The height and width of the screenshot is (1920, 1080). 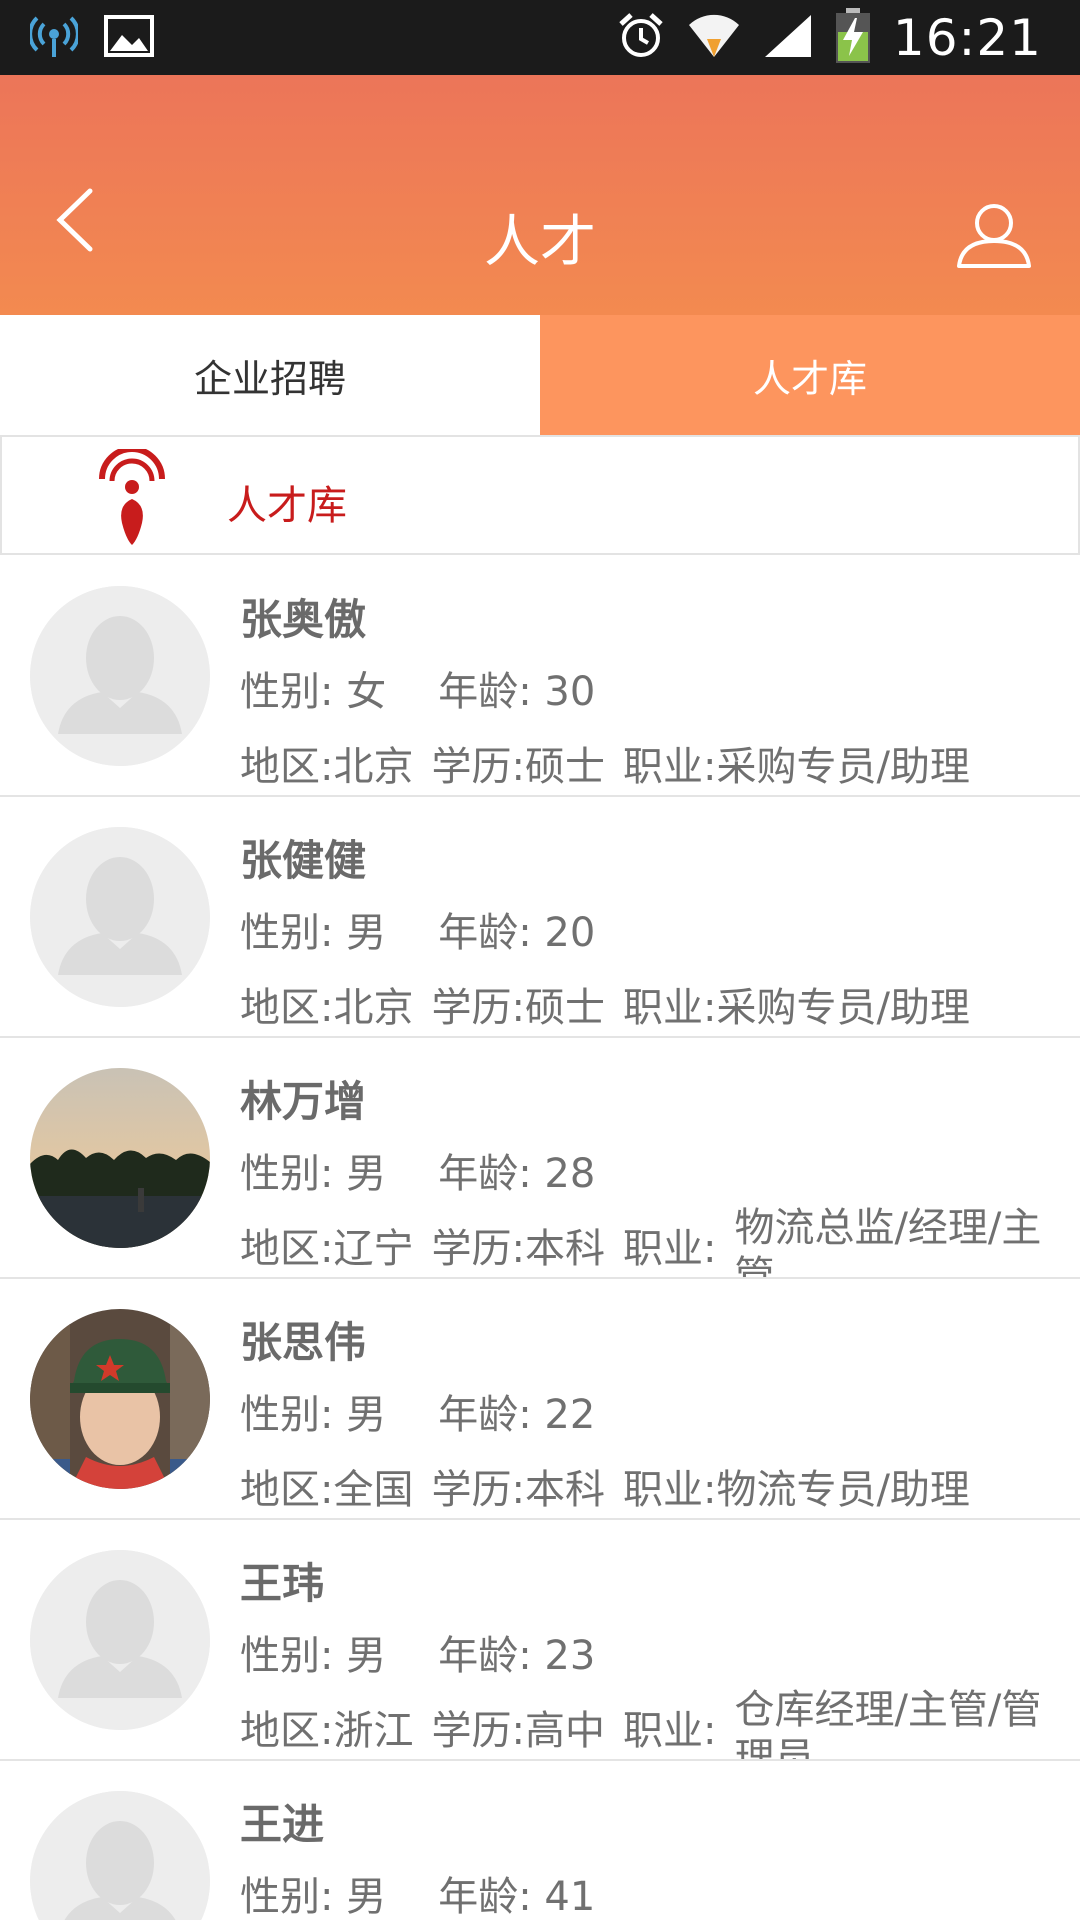 What do you see at coordinates (282, 1824) in the screenshot?
I see `candidate-name: 王进` at bounding box center [282, 1824].